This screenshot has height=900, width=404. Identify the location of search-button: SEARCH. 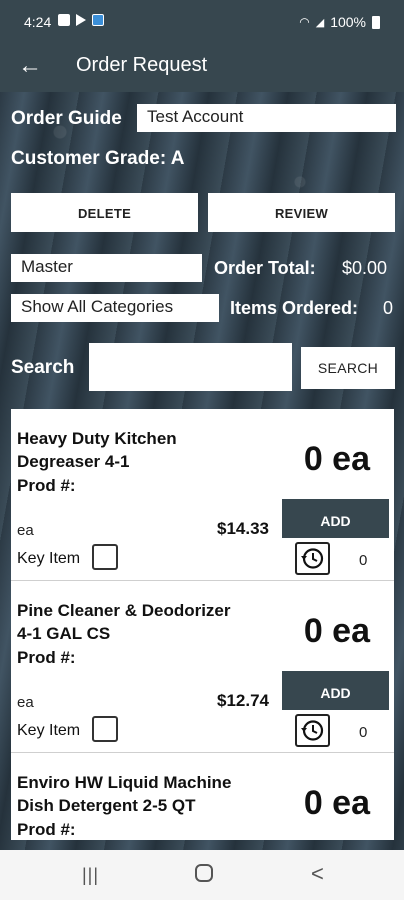
(348, 368).